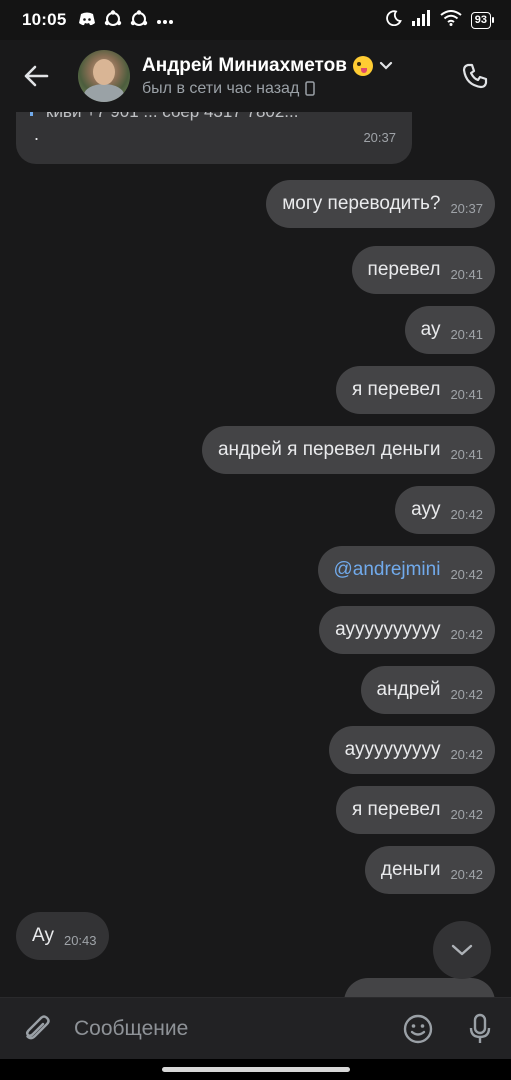 Image resolution: width=511 pixels, height=1080 pixels. What do you see at coordinates (310, 88) in the screenshot?
I see `mobile-device-icon` at bounding box center [310, 88].